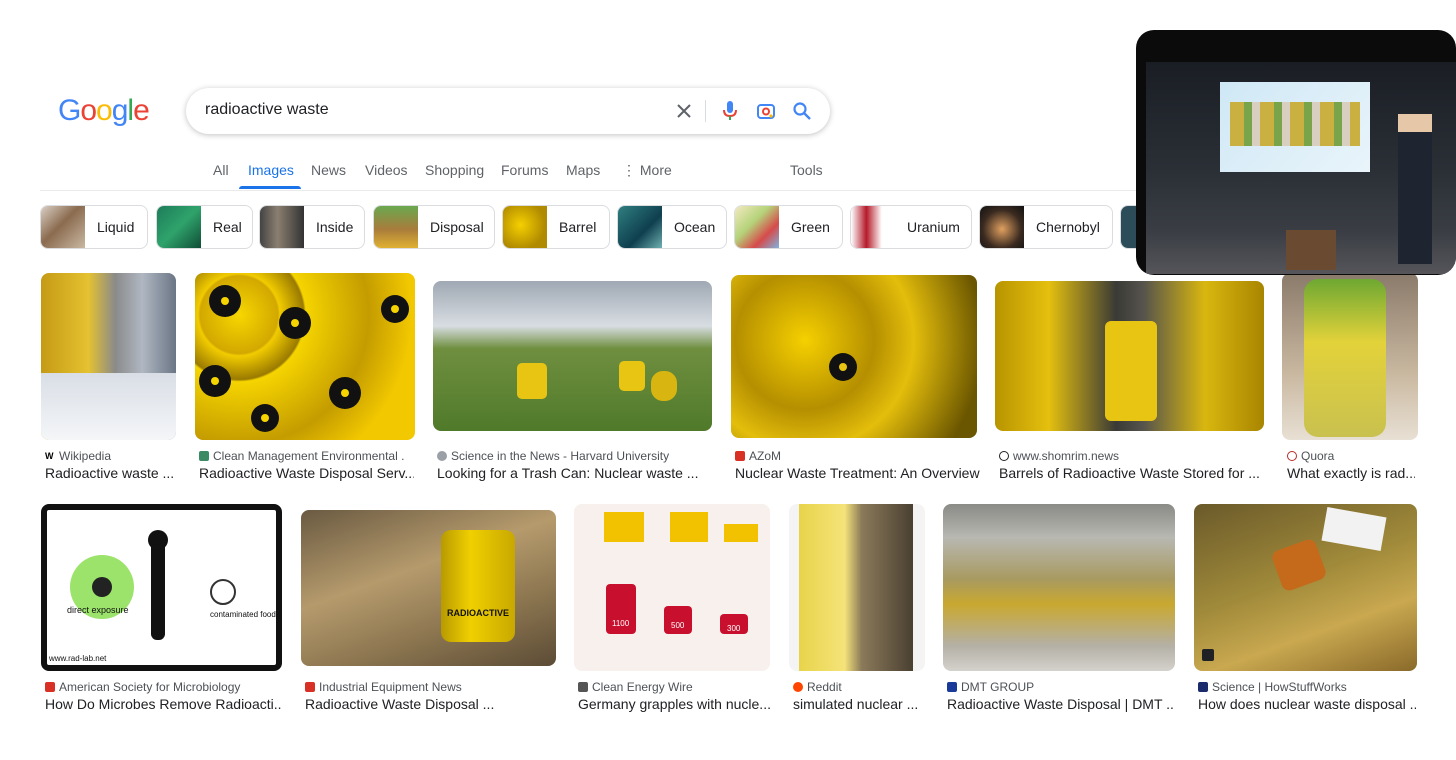 This screenshot has height=760, width=1456. Describe the element at coordinates (428, 588) in the screenshot. I see `result-image: RADIOACTIVE` at that location.